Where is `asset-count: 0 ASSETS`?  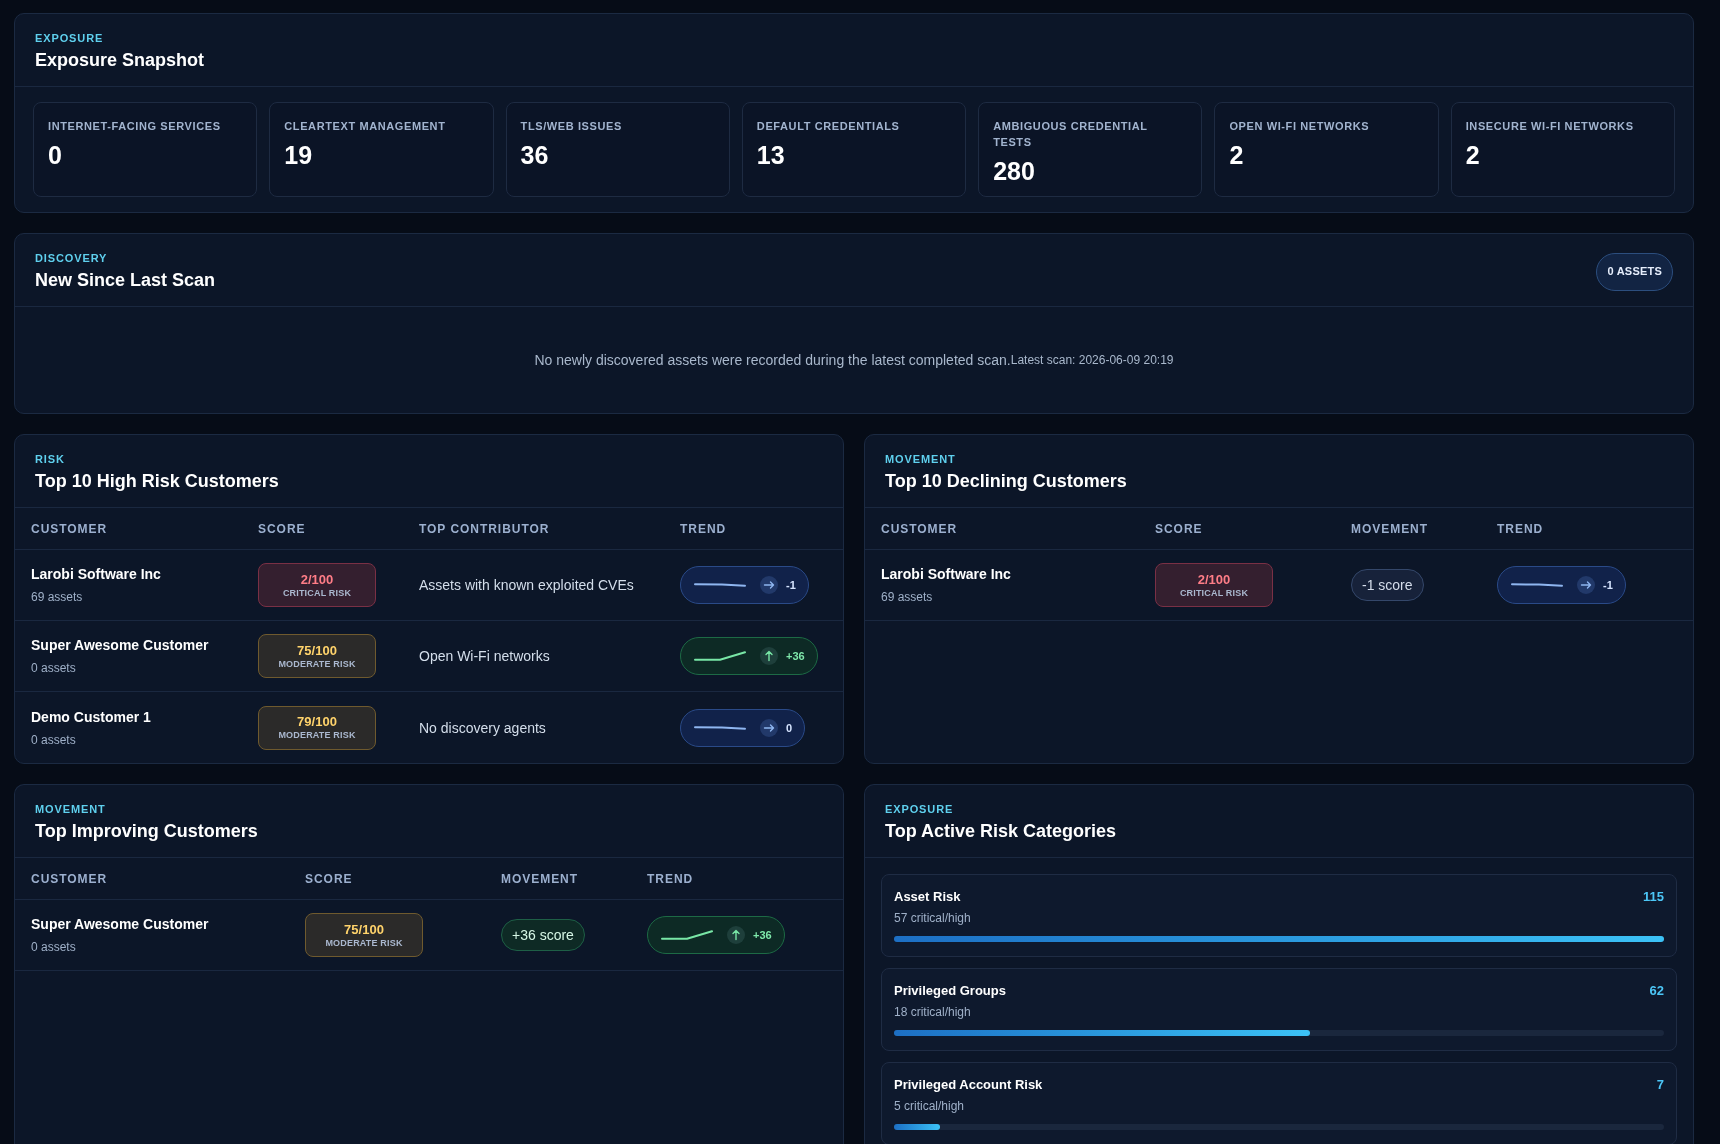 asset-count: 0 ASSETS is located at coordinates (1634, 271).